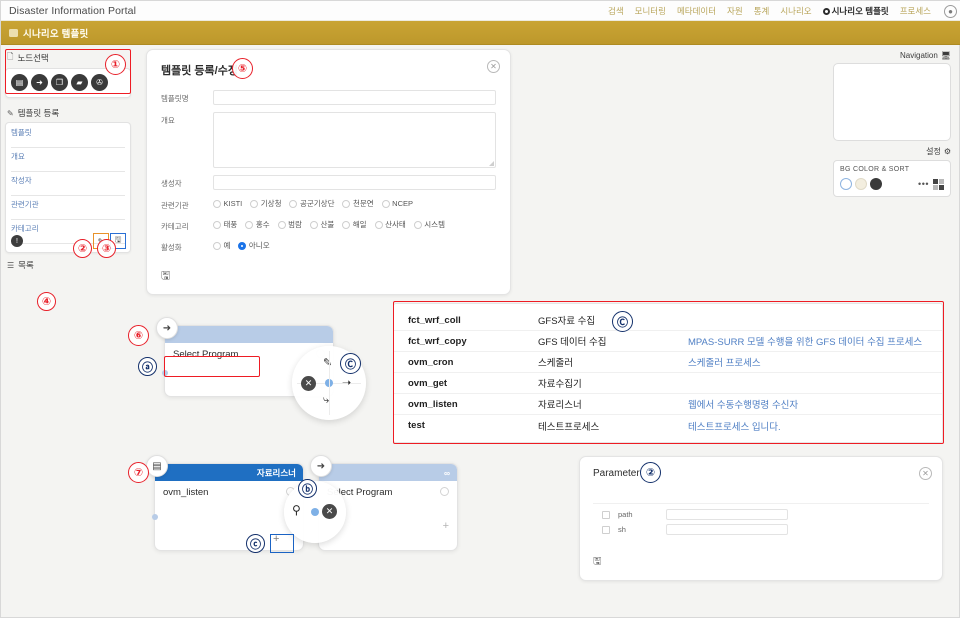 This screenshot has width=960, height=618. I want to click on annotation-marker-2: ②, so click(82, 248).